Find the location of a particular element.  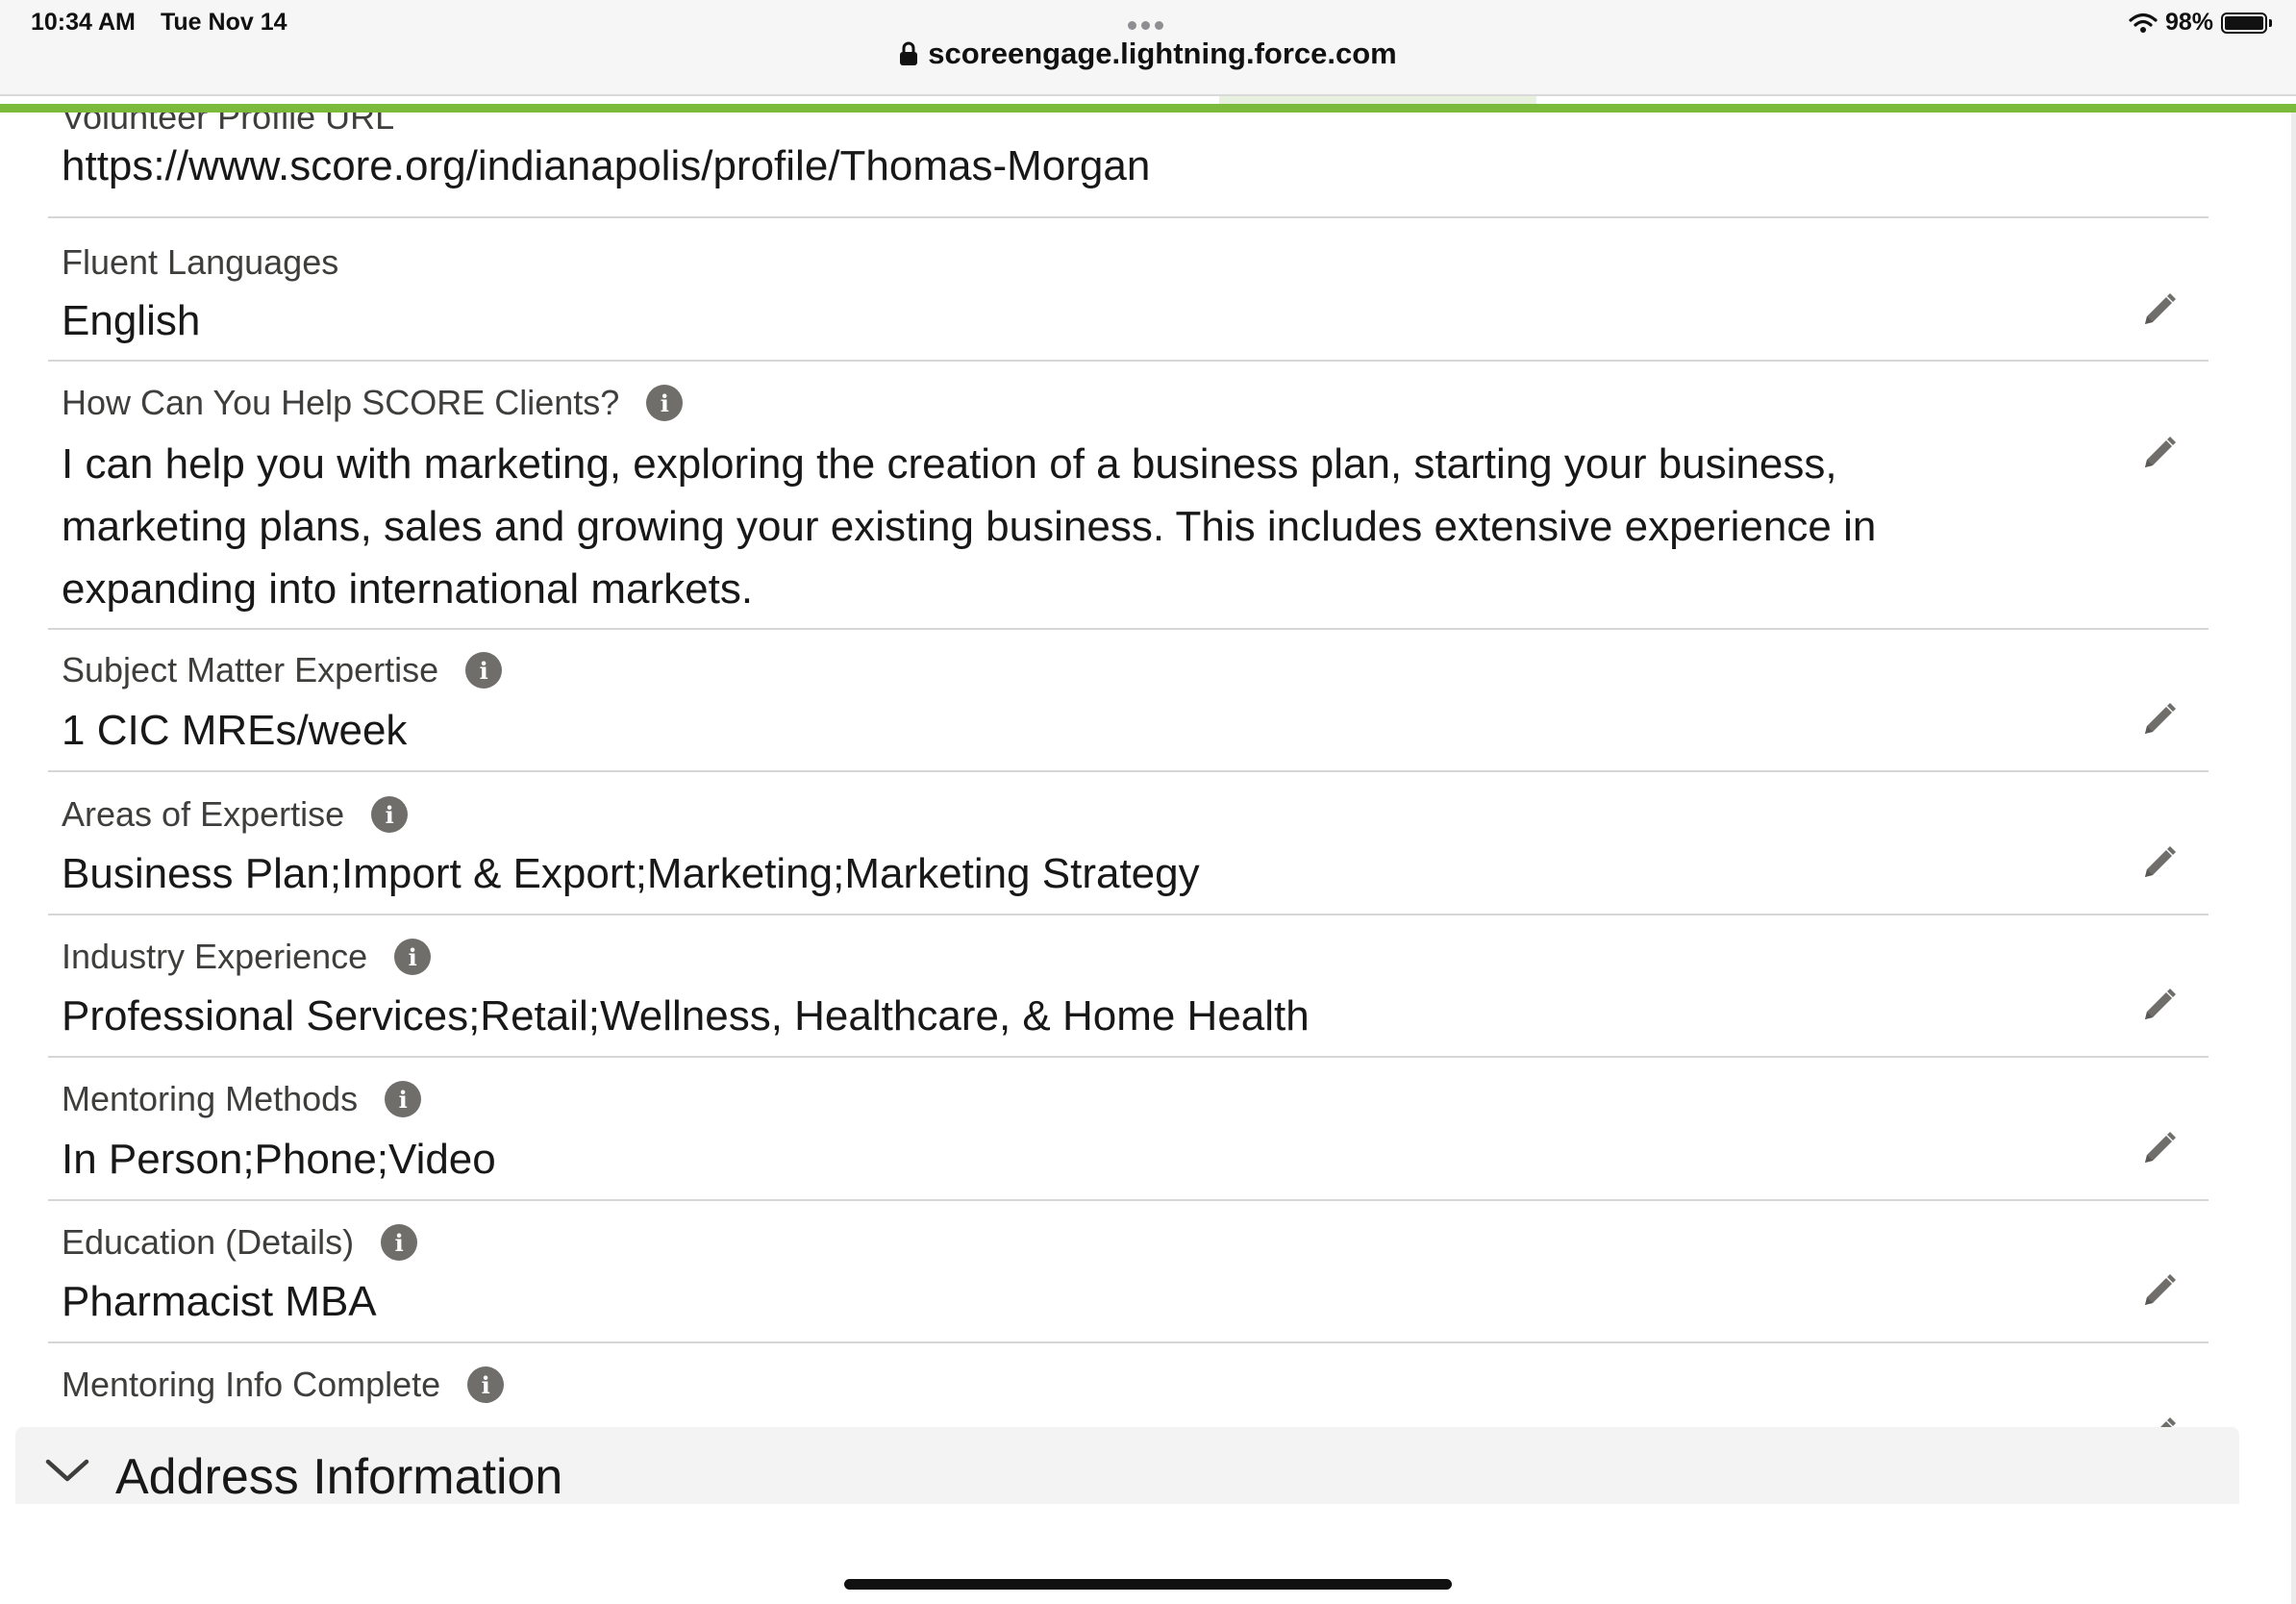

status-time: 10:34 AM is located at coordinates (83, 22).